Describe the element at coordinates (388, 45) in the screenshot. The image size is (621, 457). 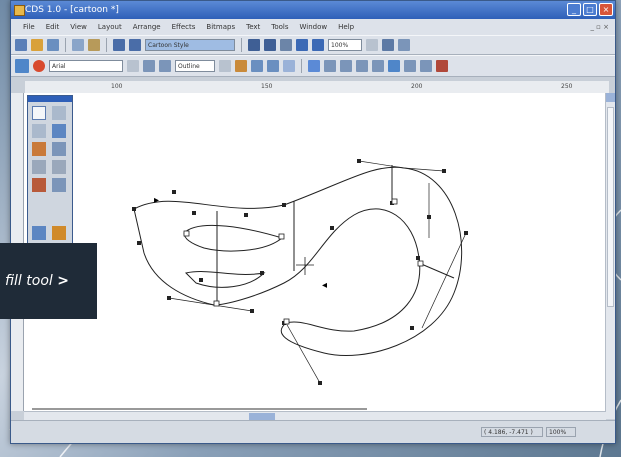
I see `launcher-icon` at that location.